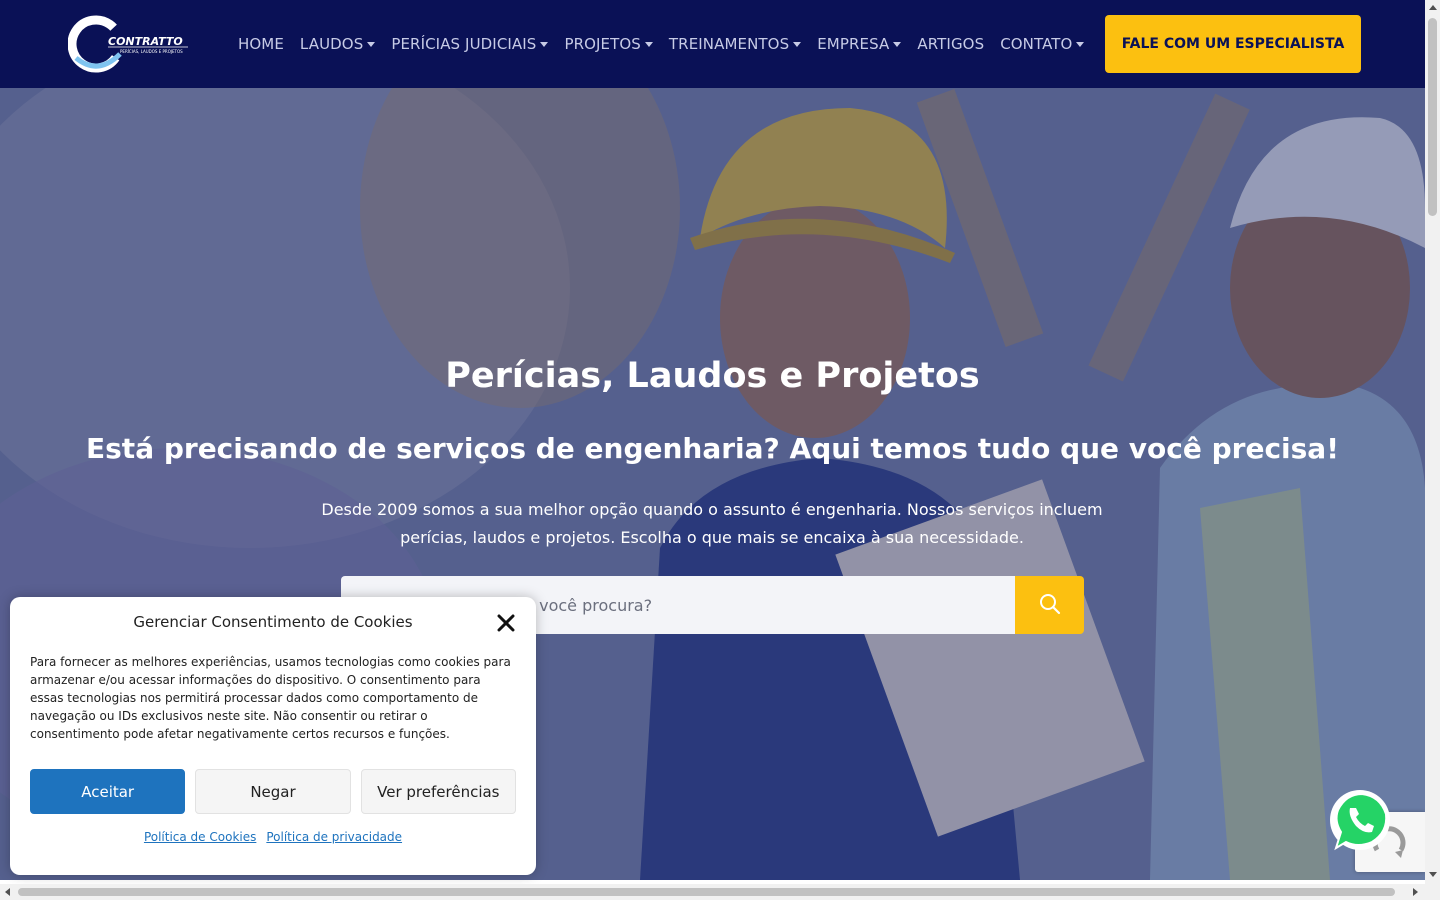 Image resolution: width=1440 pixels, height=900 pixels. I want to click on nav-label: CONTATO, so click(1036, 44).